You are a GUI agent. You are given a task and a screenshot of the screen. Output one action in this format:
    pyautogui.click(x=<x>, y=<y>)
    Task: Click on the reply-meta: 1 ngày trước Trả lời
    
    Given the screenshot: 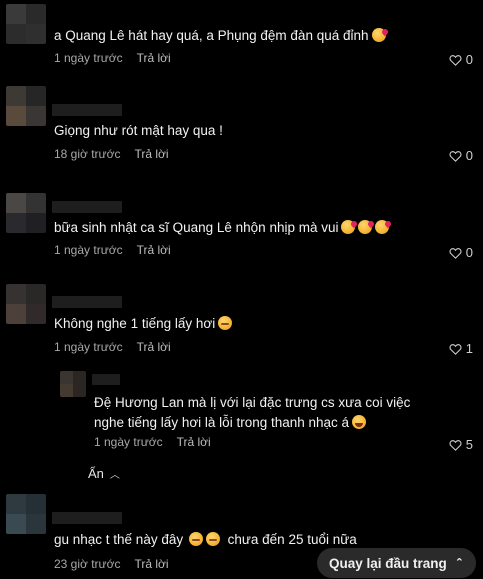 What is the action you would take?
    pyautogui.click(x=152, y=442)
    